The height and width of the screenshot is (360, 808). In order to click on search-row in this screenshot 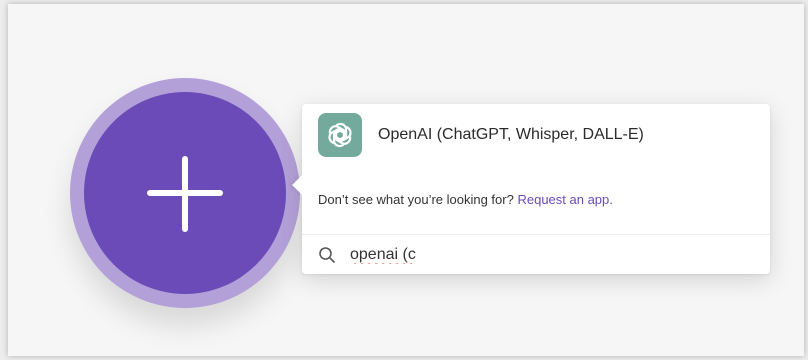, I will do `click(536, 254)`.